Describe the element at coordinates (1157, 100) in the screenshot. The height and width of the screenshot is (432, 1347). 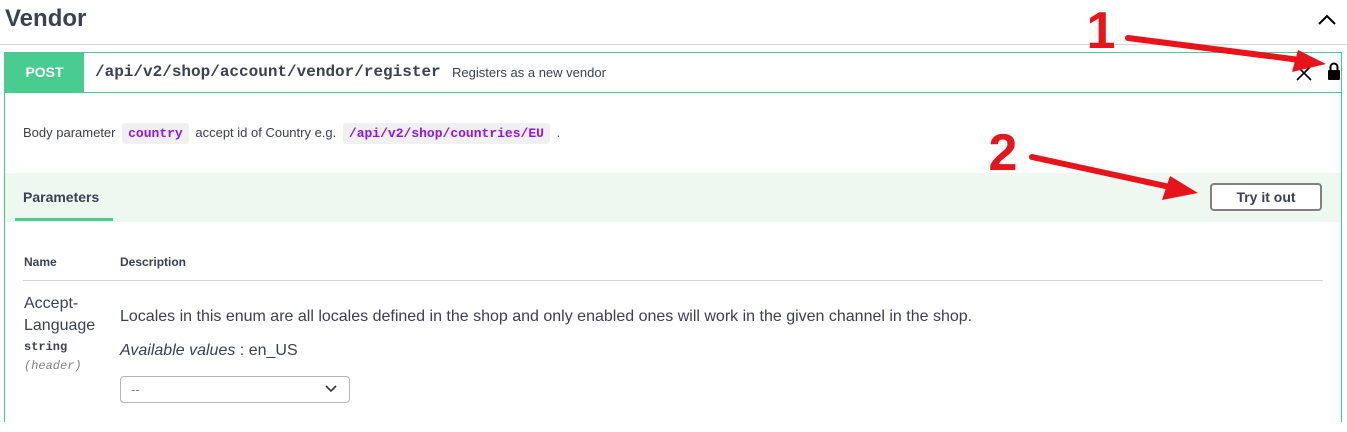
I see `annotation-overlay: 1 2` at that location.